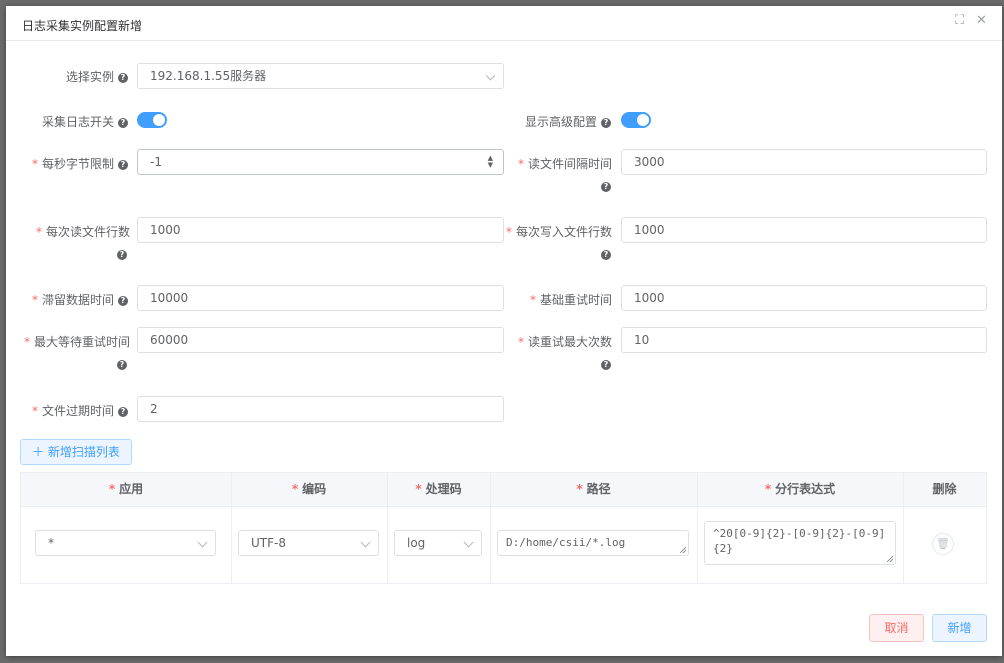 The height and width of the screenshot is (663, 1004). I want to click on delete-row-button: 🗑, so click(943, 544).